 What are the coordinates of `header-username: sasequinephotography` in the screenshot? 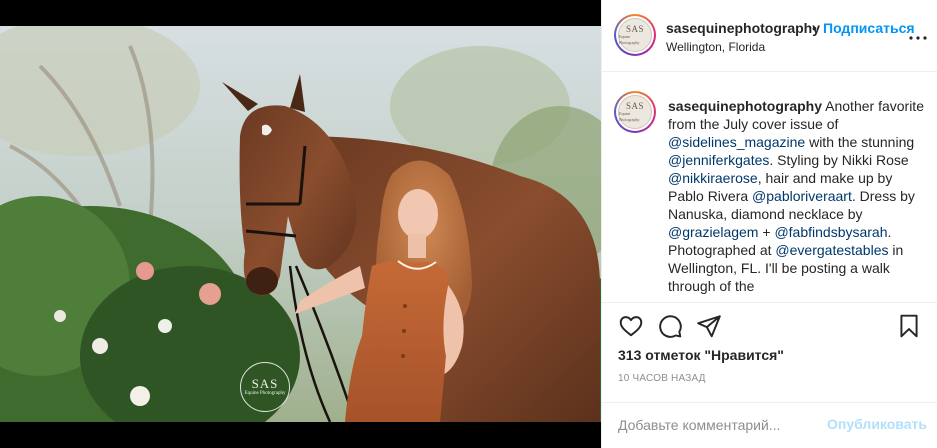 It's located at (743, 28).